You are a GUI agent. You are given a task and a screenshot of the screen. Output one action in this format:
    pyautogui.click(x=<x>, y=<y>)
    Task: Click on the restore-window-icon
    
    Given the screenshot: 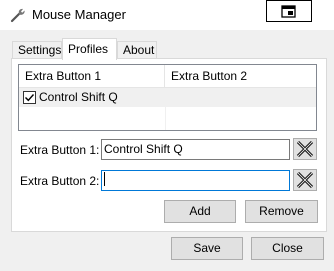 What is the action you would take?
    pyautogui.click(x=288, y=11)
    